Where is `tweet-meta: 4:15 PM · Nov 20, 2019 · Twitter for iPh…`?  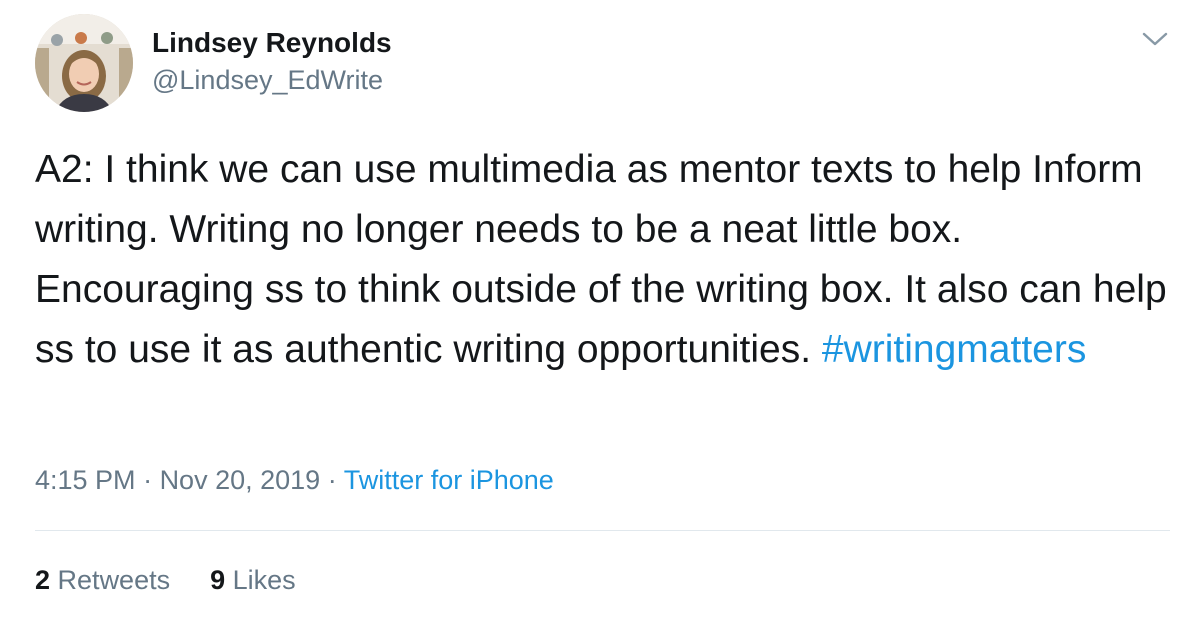 tweet-meta: 4:15 PM · Nov 20, 2019 · Twitter for iPh… is located at coordinates (294, 480).